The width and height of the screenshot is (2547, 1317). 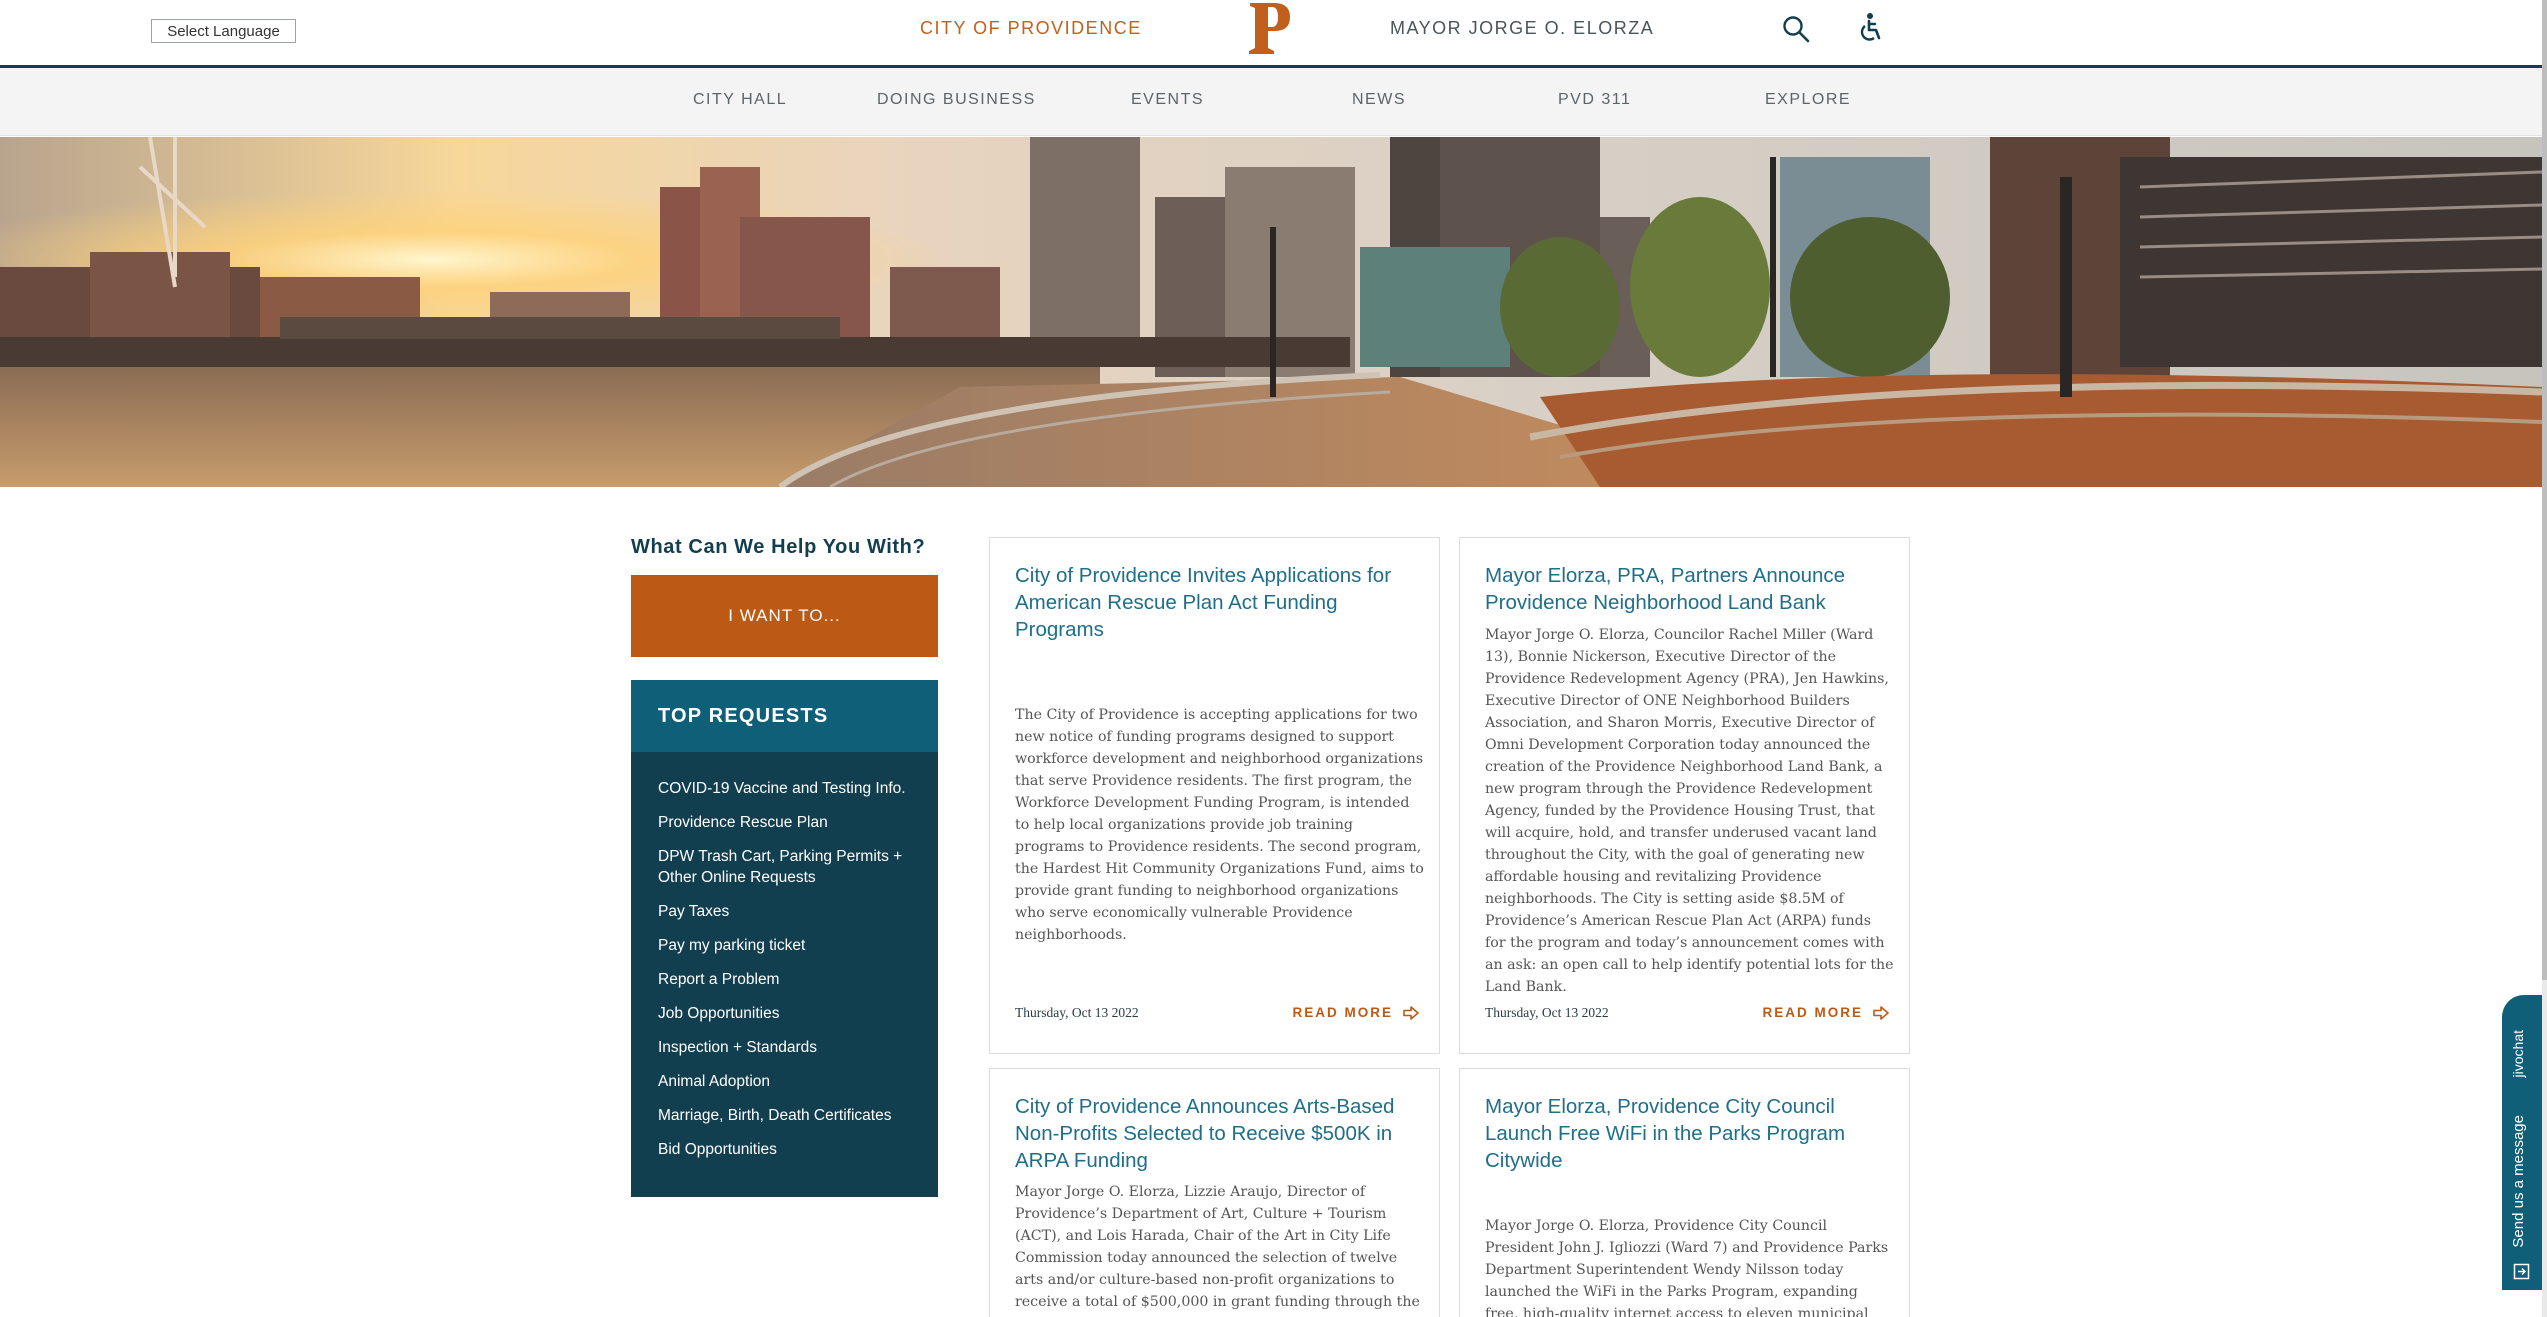 What do you see at coordinates (1167, 100) in the screenshot?
I see `nav-events: EVENTS` at bounding box center [1167, 100].